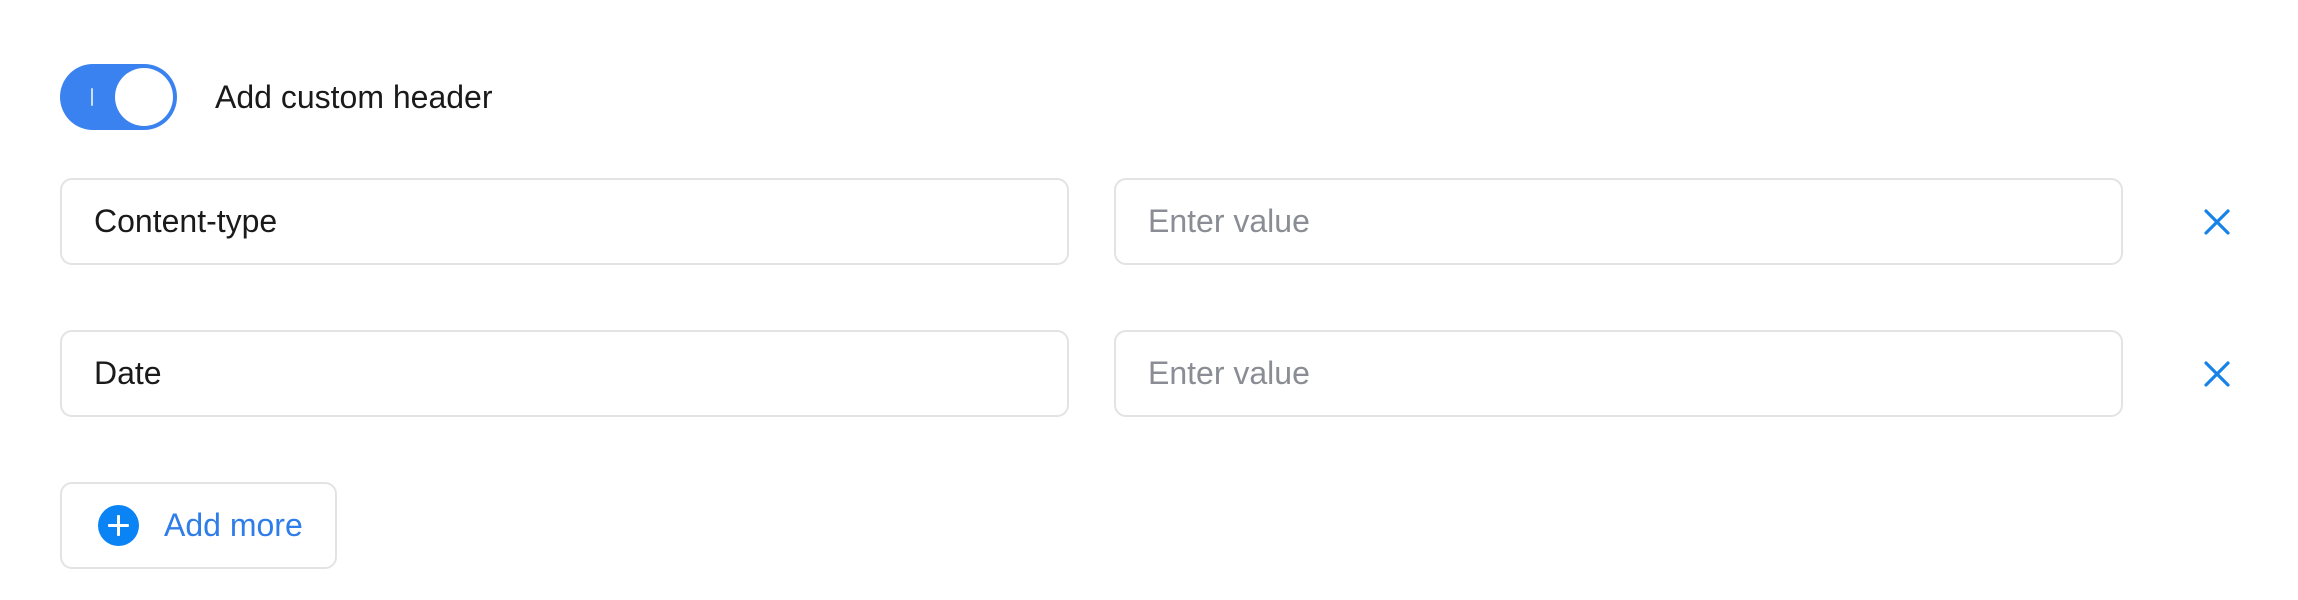  I want to click on custom-header-toggle-row: Add custom header, so click(276, 97).